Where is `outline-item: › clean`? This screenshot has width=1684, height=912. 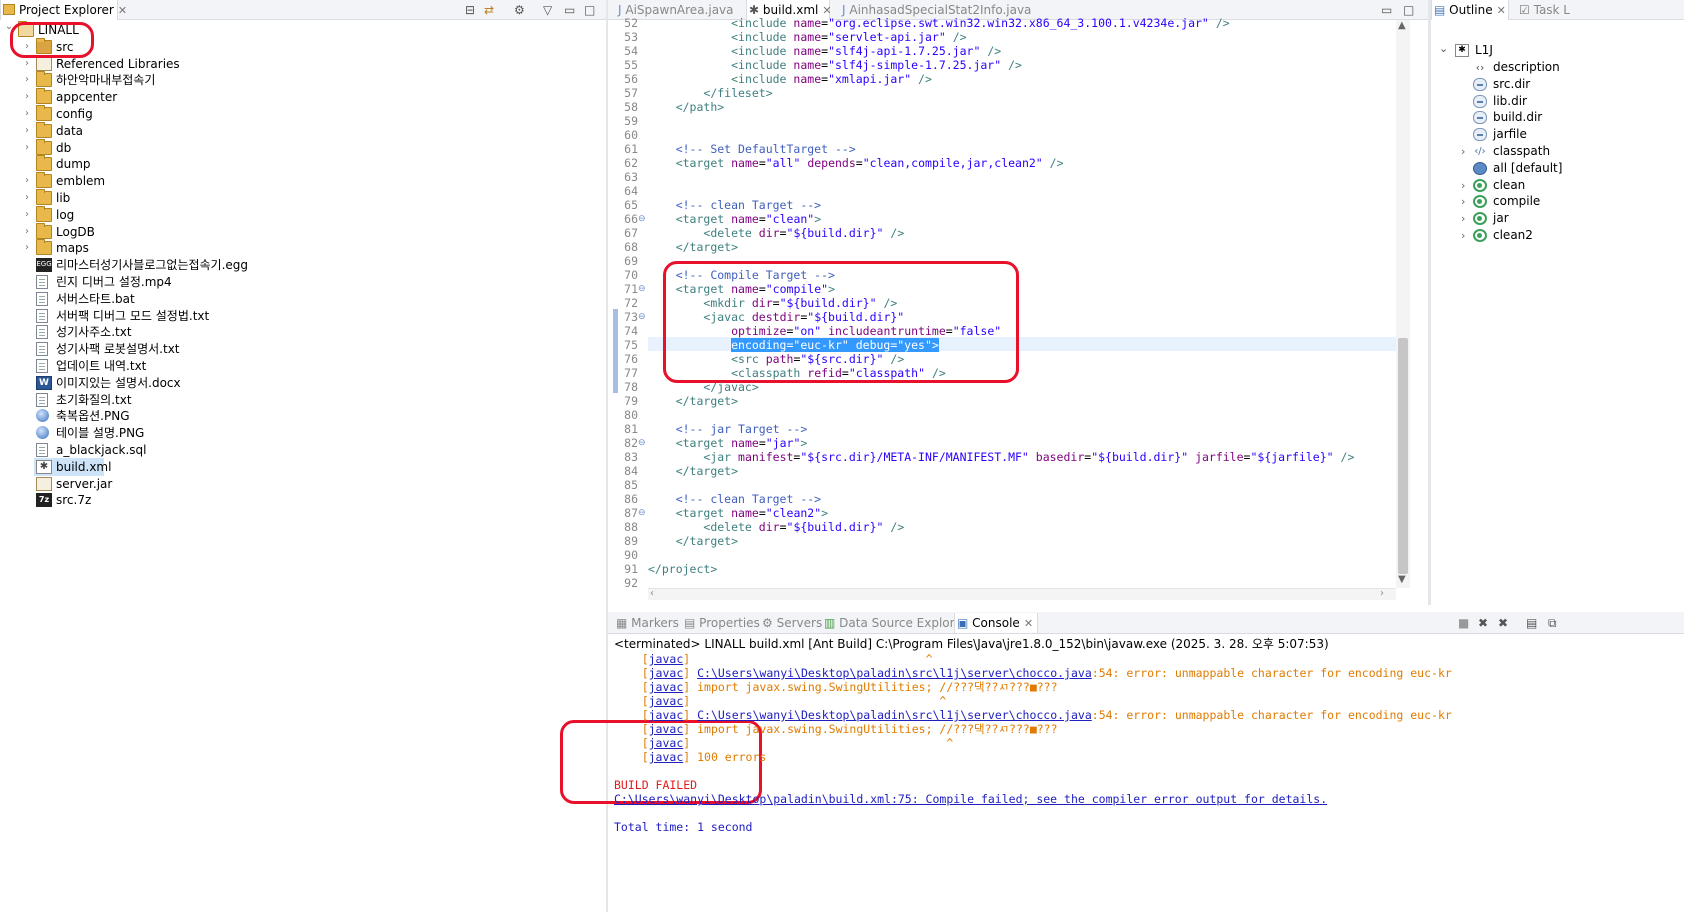 outline-item: › clean is located at coordinates (1571, 185).